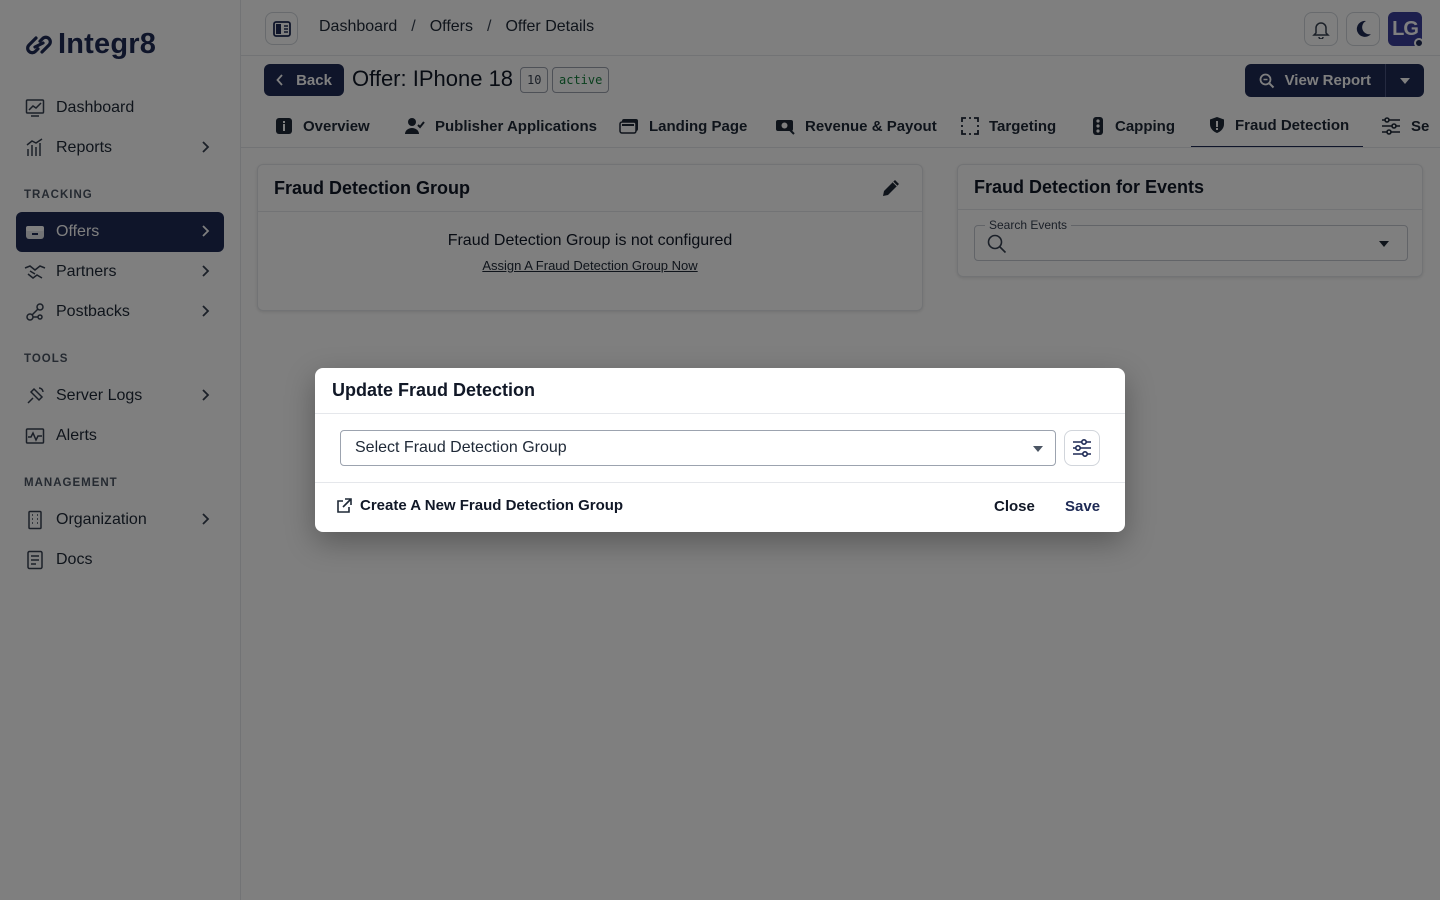 The width and height of the screenshot is (1440, 900). I want to click on filter-settings-button, so click(1082, 448).